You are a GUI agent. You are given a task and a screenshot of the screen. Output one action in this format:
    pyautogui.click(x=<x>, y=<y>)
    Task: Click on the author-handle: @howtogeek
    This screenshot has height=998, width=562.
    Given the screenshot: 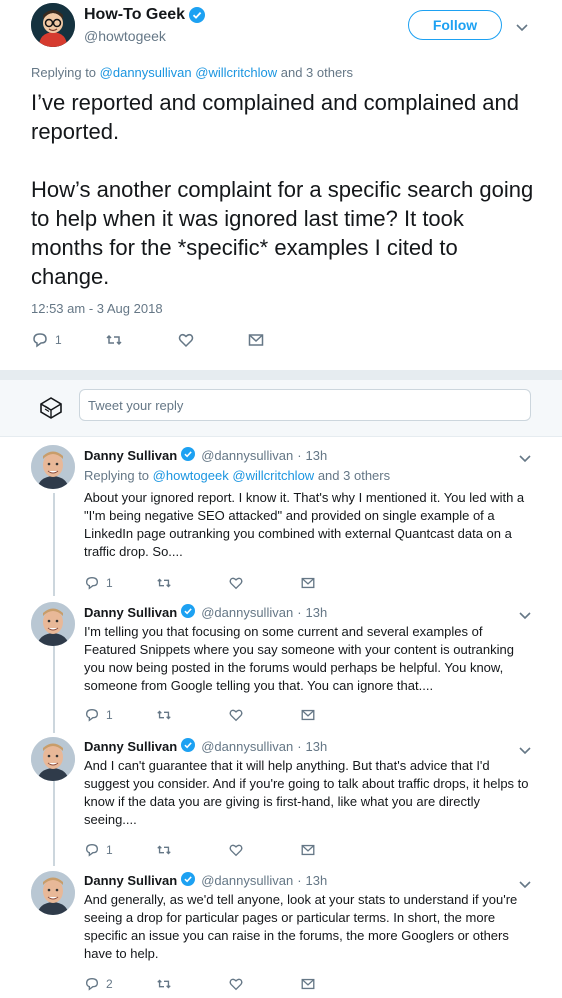 What is the action you would take?
    pyautogui.click(x=125, y=36)
    